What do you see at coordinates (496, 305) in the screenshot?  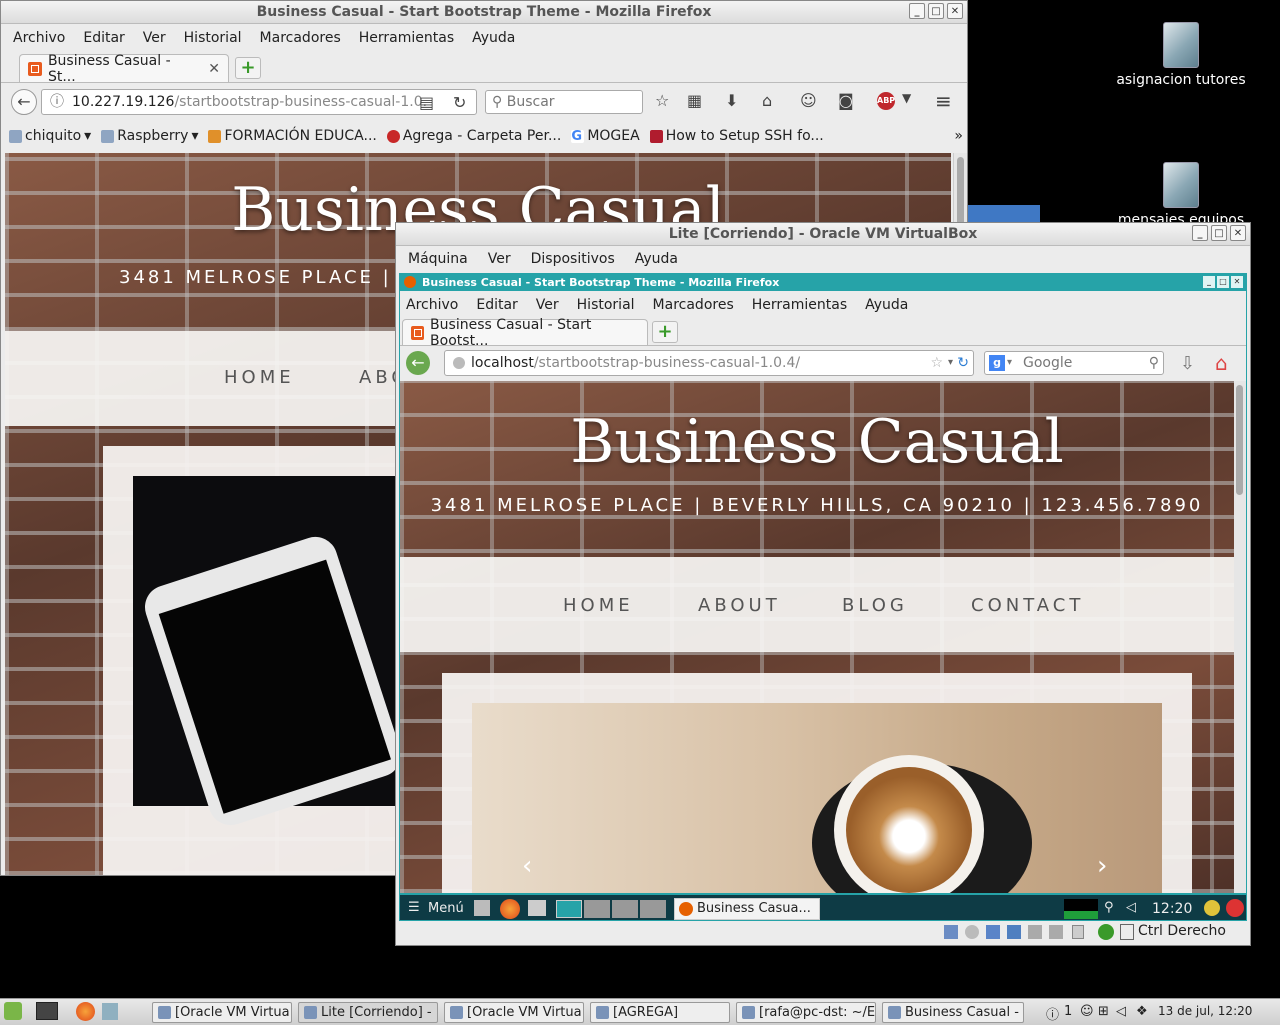 I see `menu-editar: Editar` at bounding box center [496, 305].